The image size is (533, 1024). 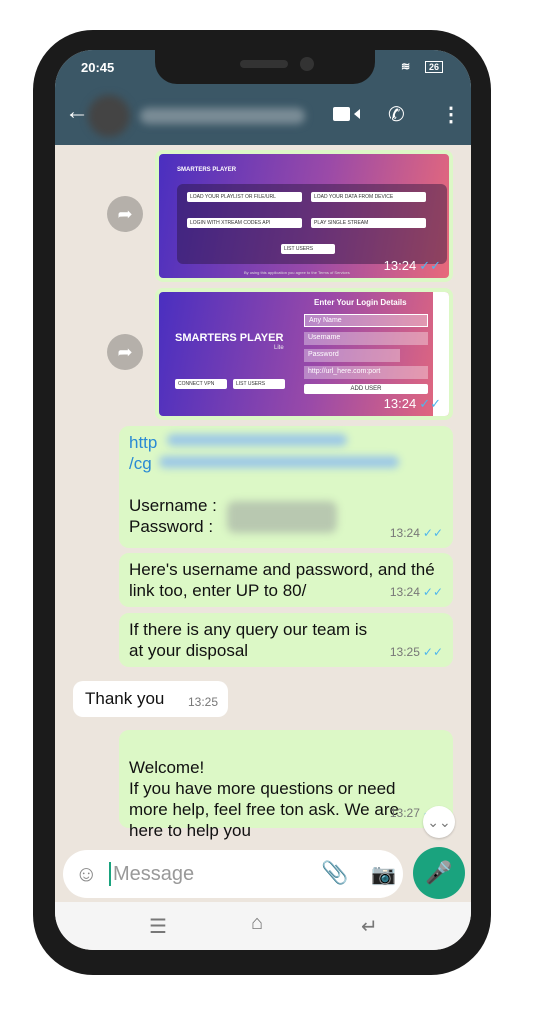 I want to click on message-input: Message, so click(x=153, y=874).